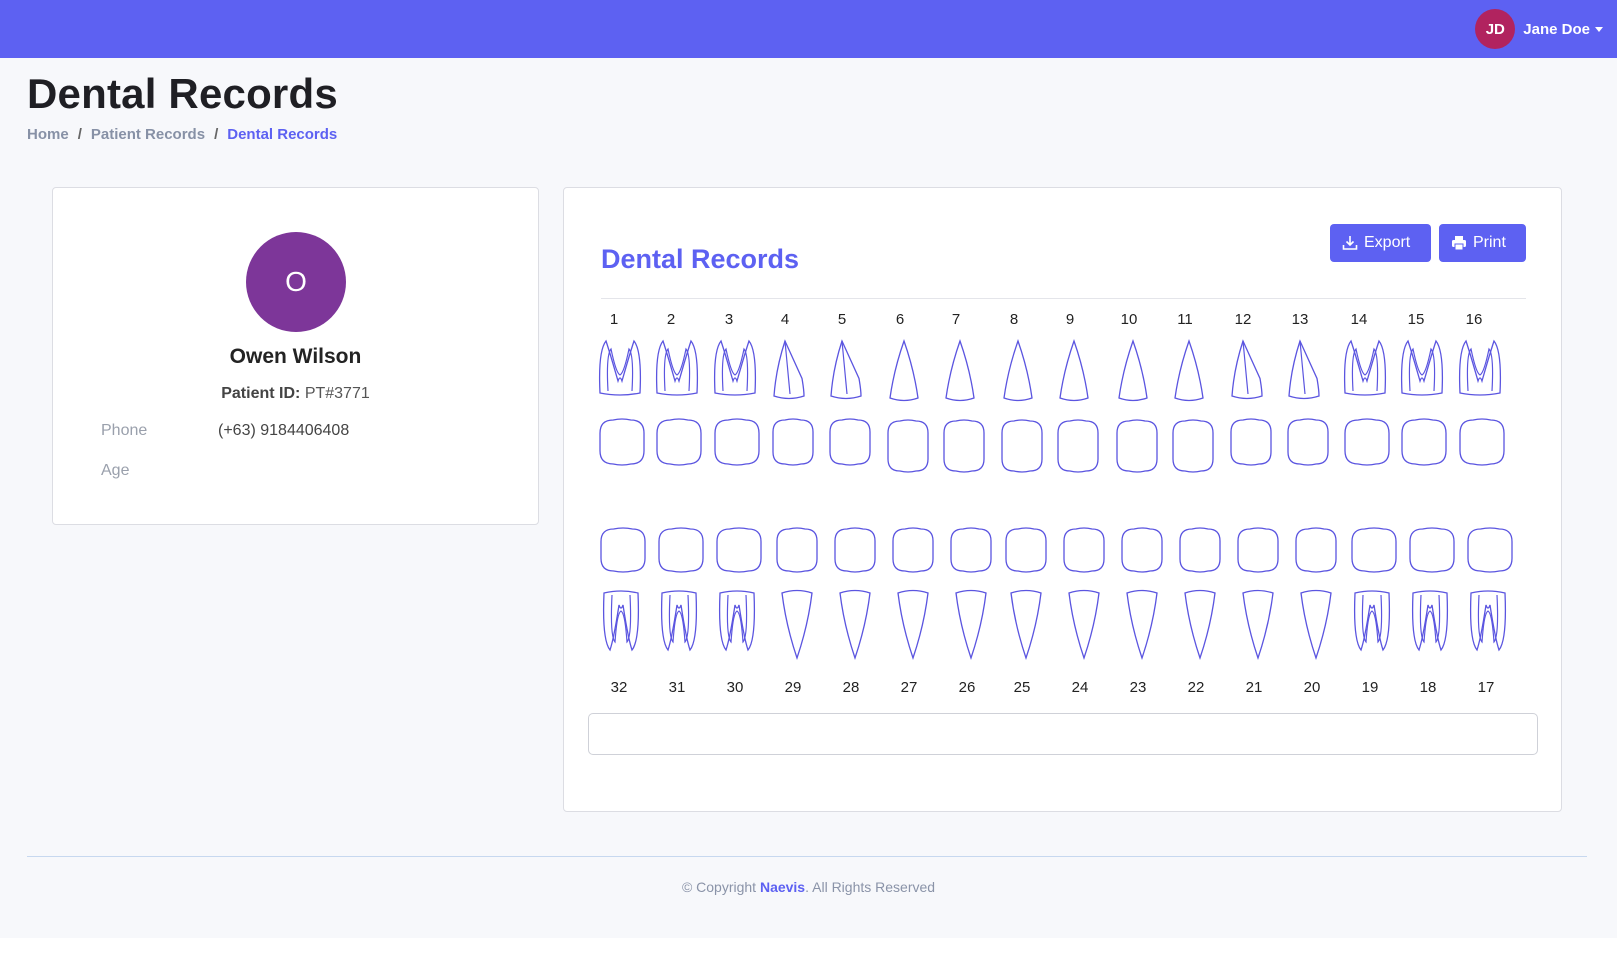 This screenshot has height=967, width=1617. I want to click on patient-name: Owen Wilson, so click(295, 356).